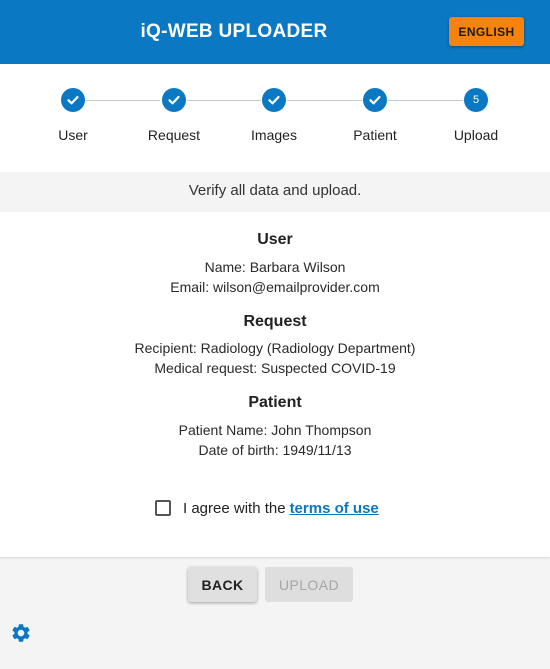  What do you see at coordinates (476, 100) in the screenshot?
I see `step-number: 5` at bounding box center [476, 100].